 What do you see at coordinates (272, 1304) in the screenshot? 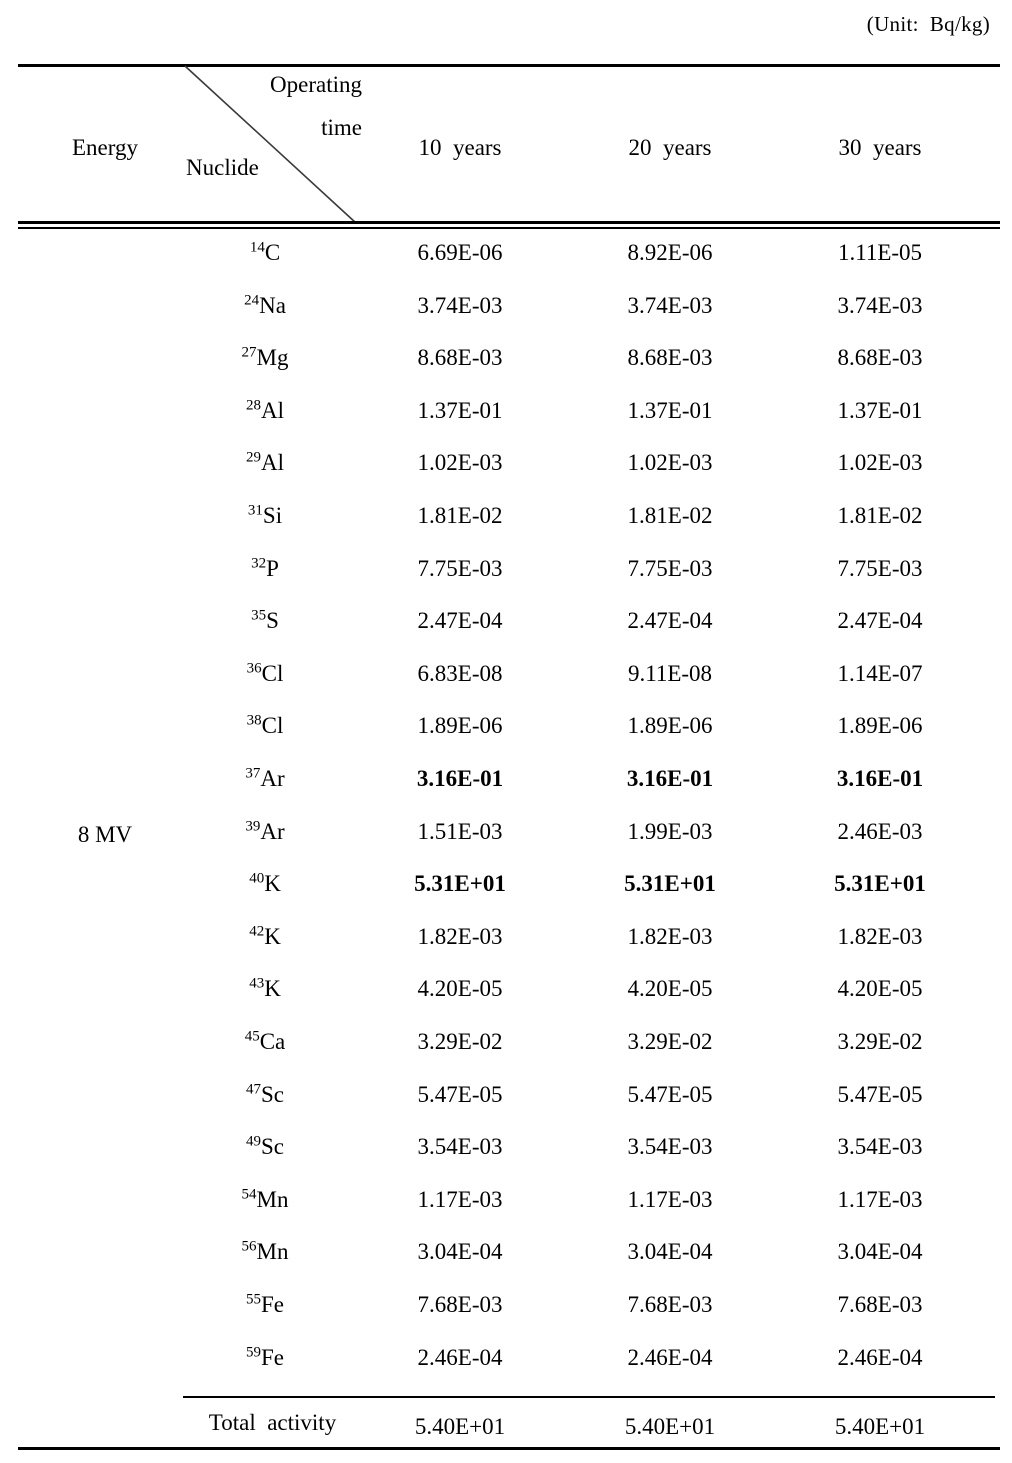
I see `element-symbol: Fe` at bounding box center [272, 1304].